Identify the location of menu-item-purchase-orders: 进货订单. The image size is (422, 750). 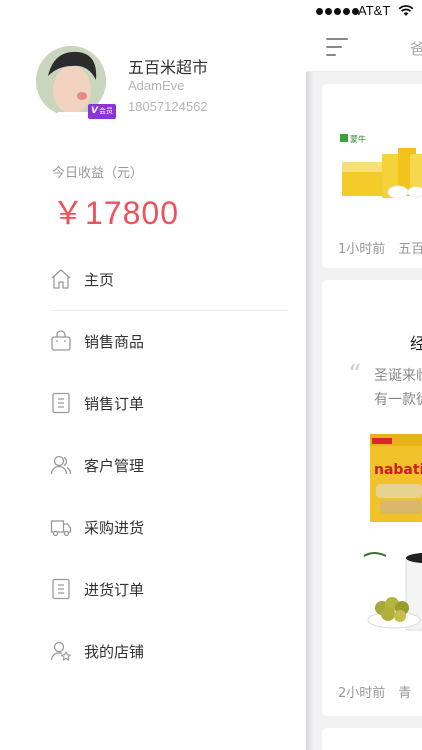
(153, 588).